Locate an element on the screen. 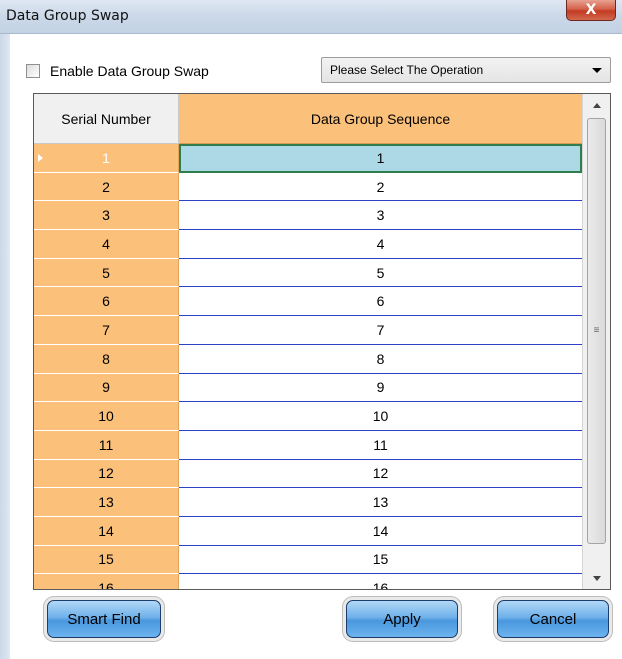 The height and width of the screenshot is (659, 622). table-row: 12 12 is located at coordinates (308, 474).